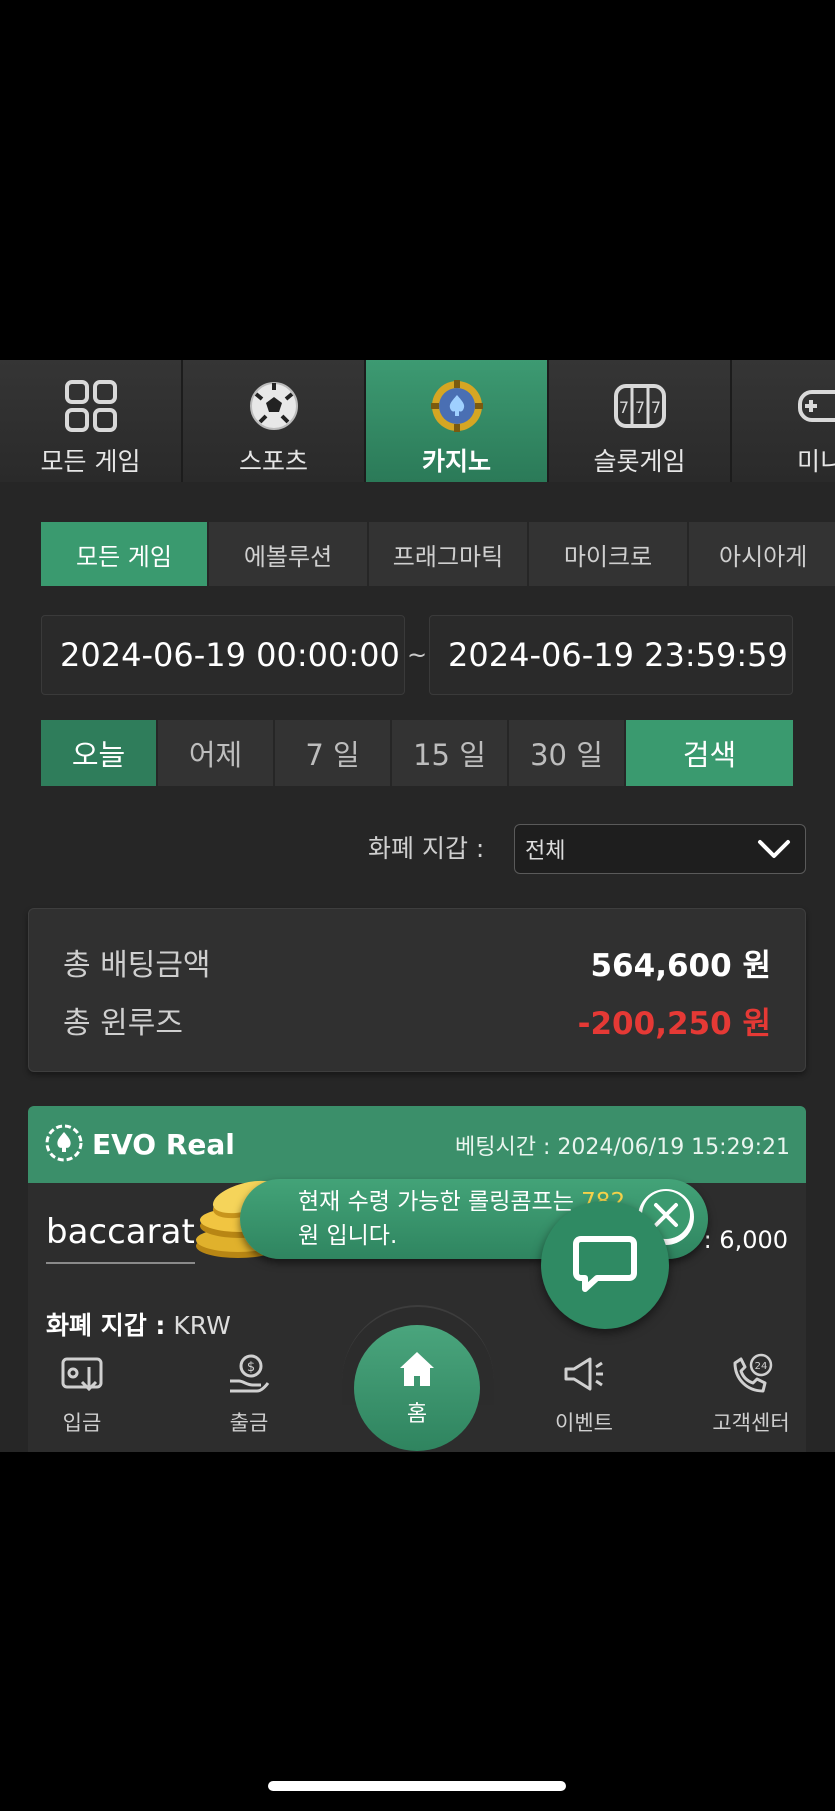 The width and height of the screenshot is (835, 1811). I want to click on toast-line2: 원 입니다., so click(348, 1236).